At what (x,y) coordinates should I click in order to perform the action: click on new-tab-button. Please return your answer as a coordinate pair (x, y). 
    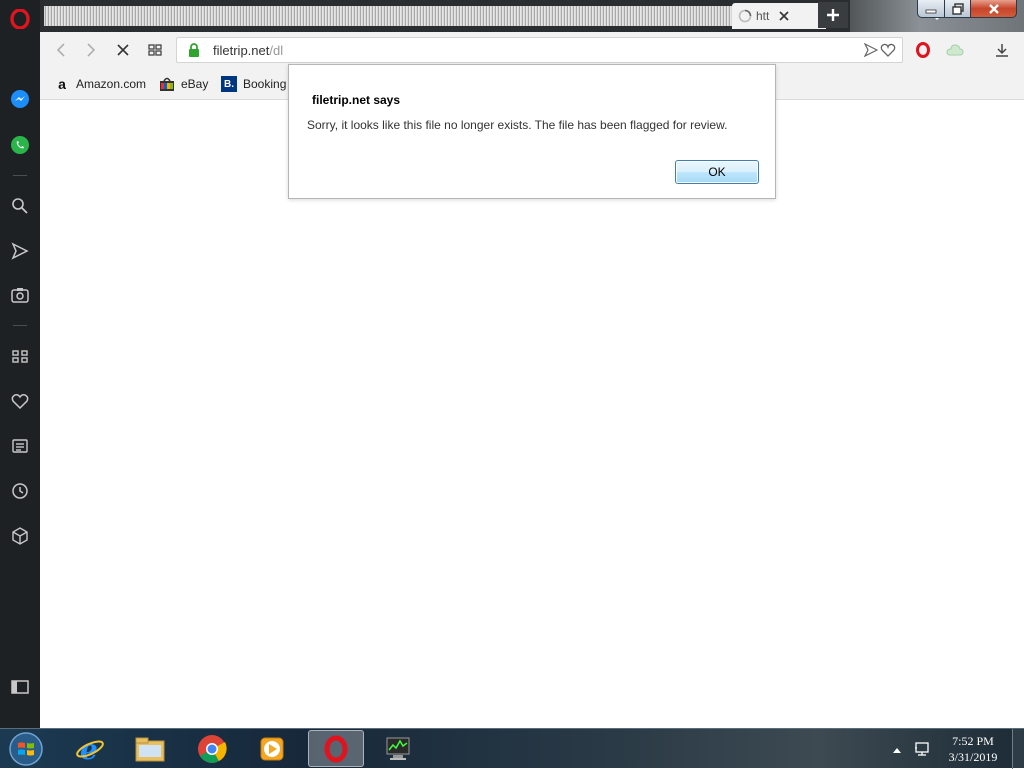
    Looking at the image, I should click on (833, 15).